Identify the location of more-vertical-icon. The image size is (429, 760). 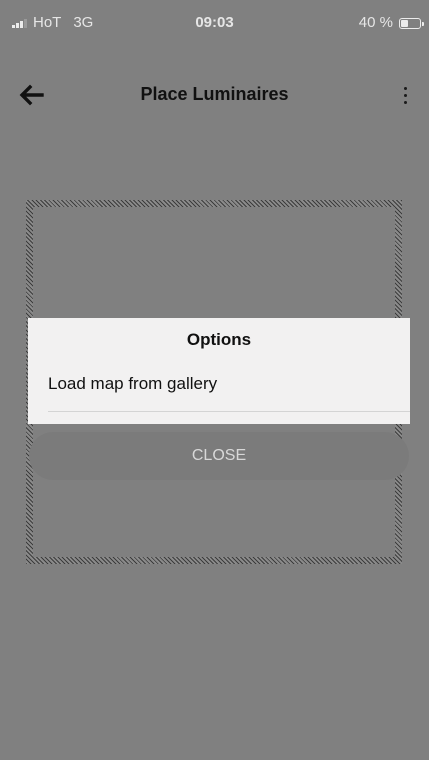
(405, 88).